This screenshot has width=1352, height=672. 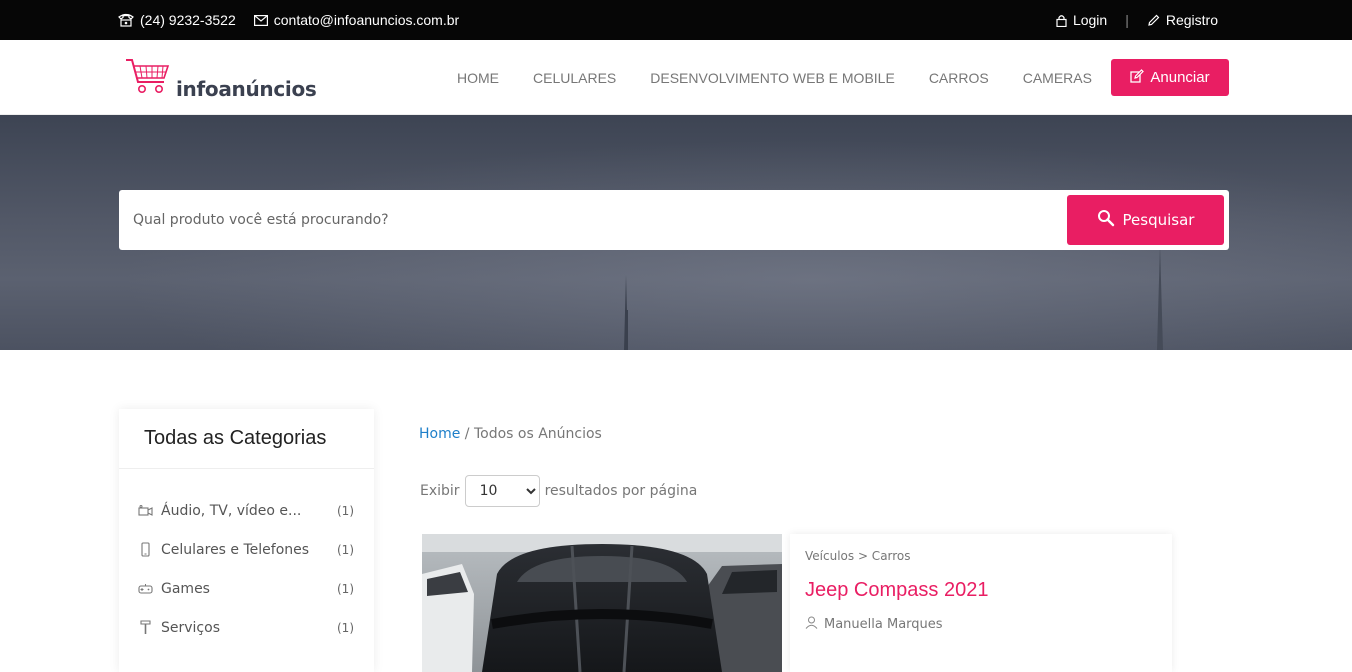 I want to click on login-link: Login, so click(x=1081, y=20).